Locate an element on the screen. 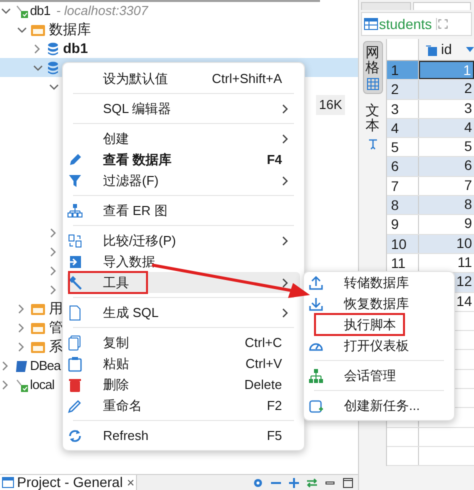 The image size is (474, 490). table-cell: 6 is located at coordinates (446, 166).